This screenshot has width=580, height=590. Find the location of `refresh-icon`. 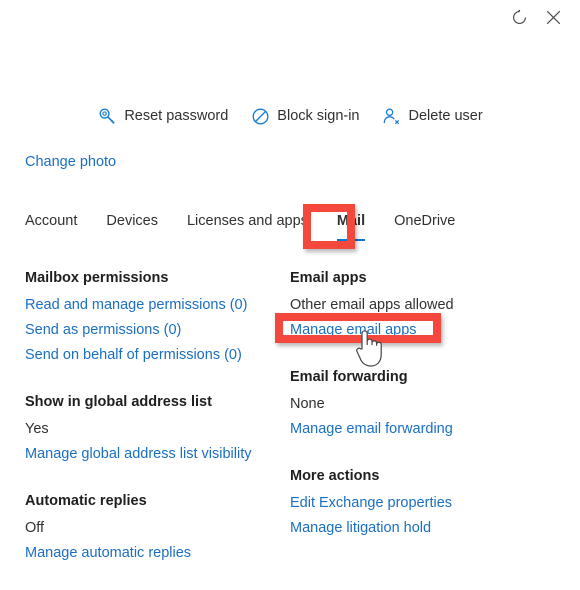

refresh-icon is located at coordinates (519, 17).